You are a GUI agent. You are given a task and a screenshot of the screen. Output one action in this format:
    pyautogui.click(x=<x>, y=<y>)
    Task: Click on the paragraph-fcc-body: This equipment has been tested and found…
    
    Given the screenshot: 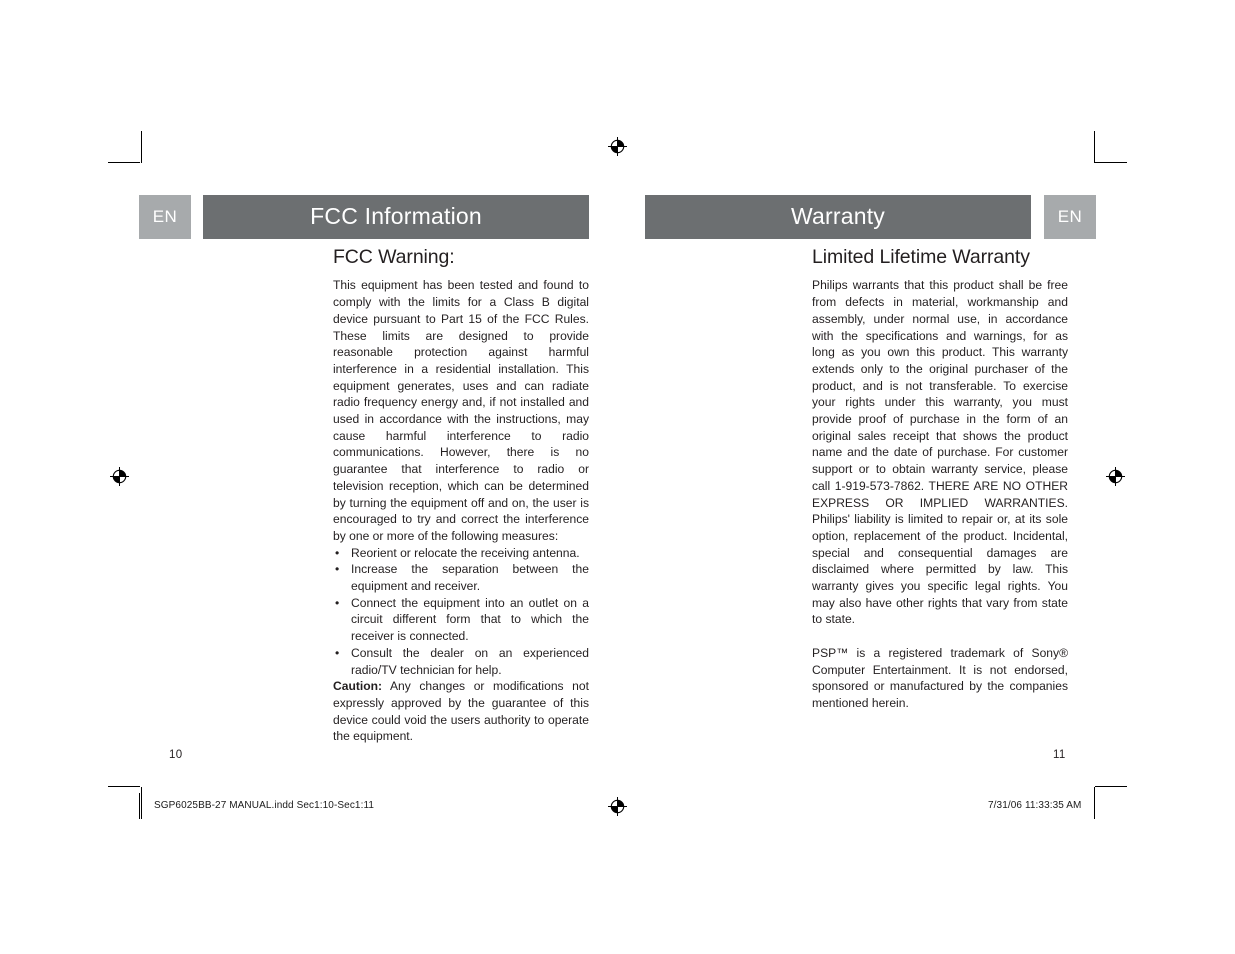 What is the action you would take?
    pyautogui.click(x=461, y=410)
    